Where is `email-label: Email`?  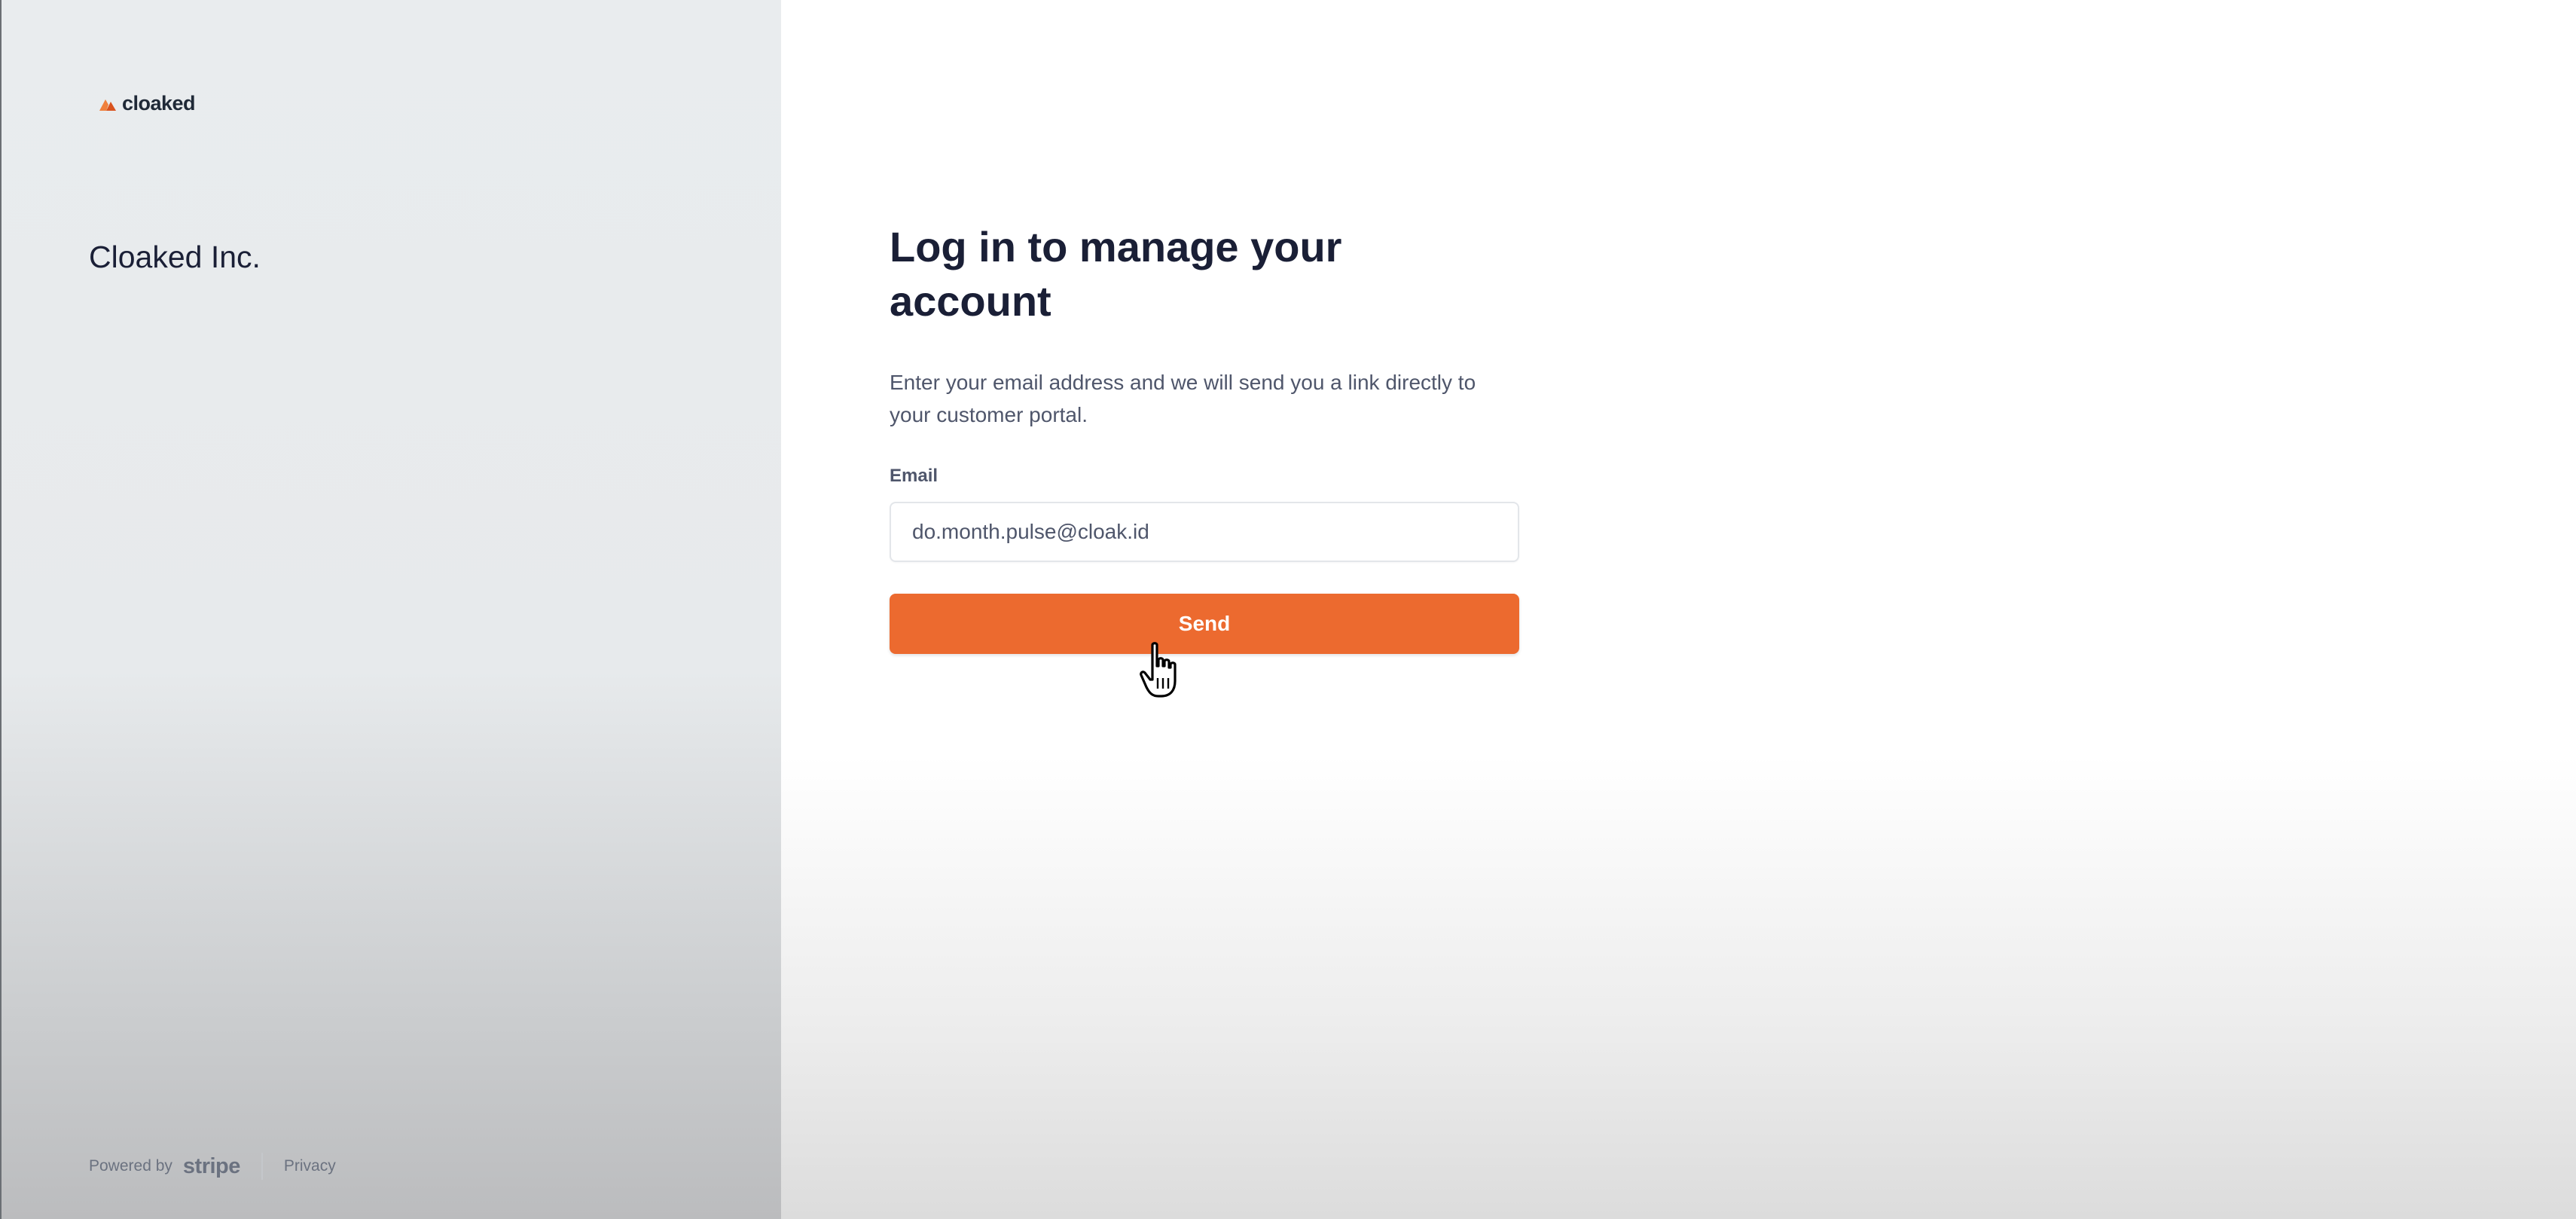 email-label: Email is located at coordinates (915, 476).